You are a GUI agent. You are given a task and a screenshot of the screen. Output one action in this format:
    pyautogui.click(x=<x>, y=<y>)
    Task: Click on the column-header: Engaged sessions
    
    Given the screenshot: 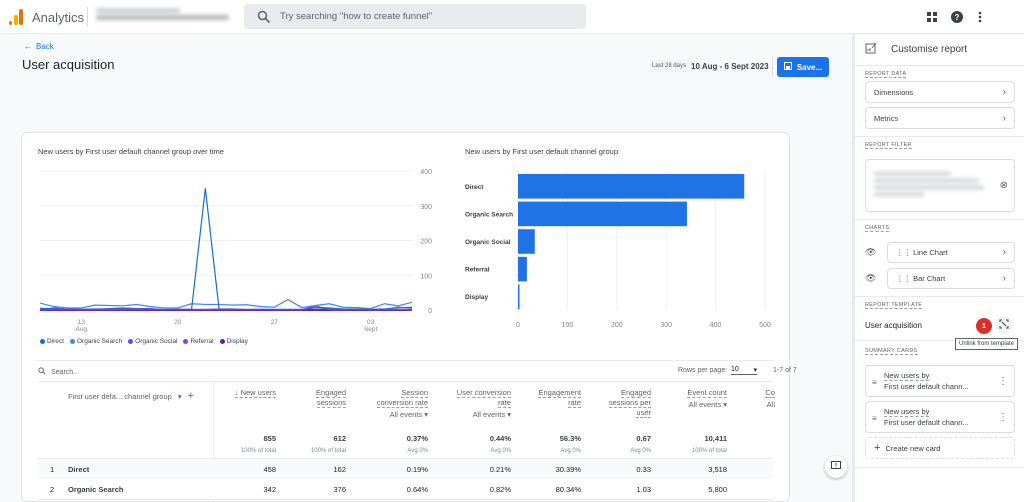 What is the action you would take?
    pyautogui.click(x=330, y=398)
    